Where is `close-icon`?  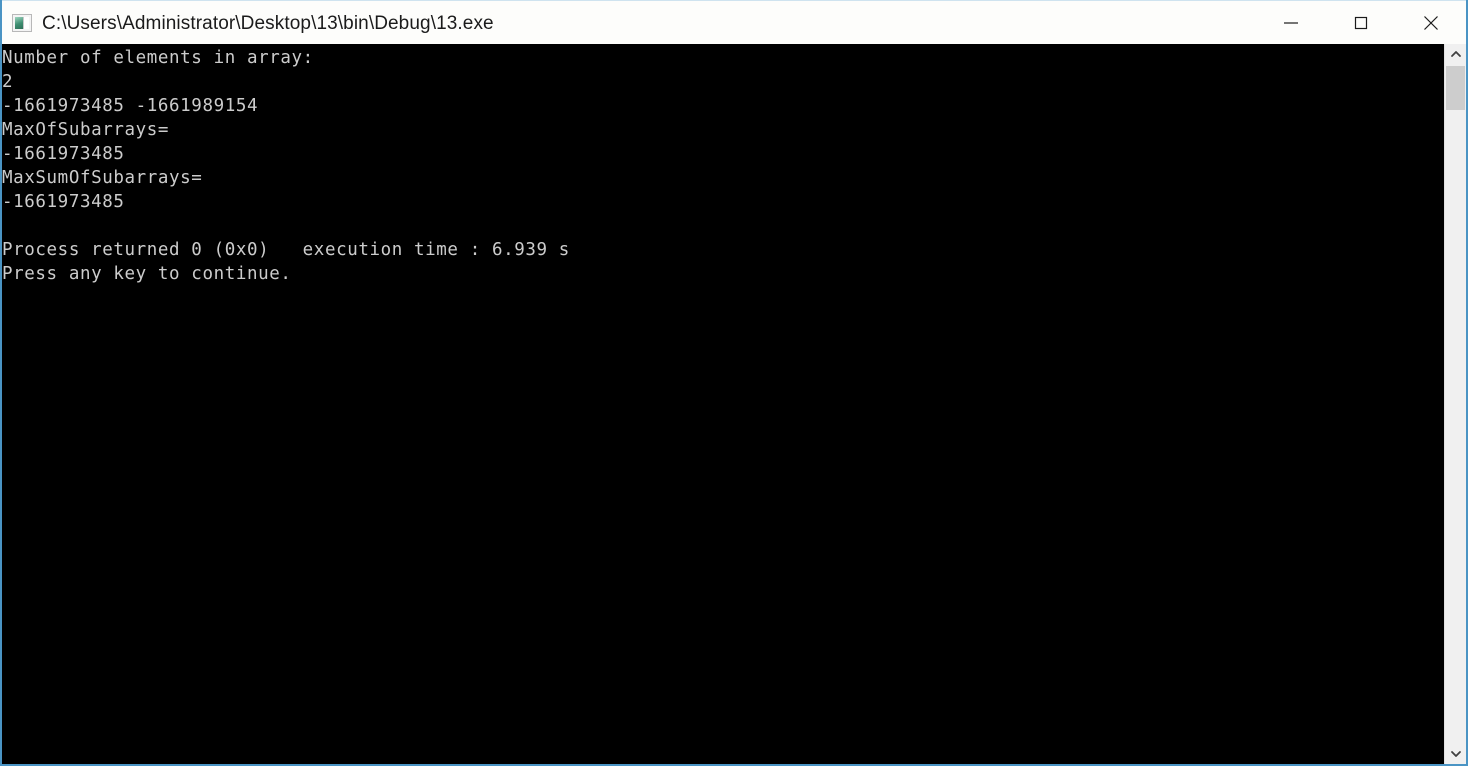 close-icon is located at coordinates (1431, 23).